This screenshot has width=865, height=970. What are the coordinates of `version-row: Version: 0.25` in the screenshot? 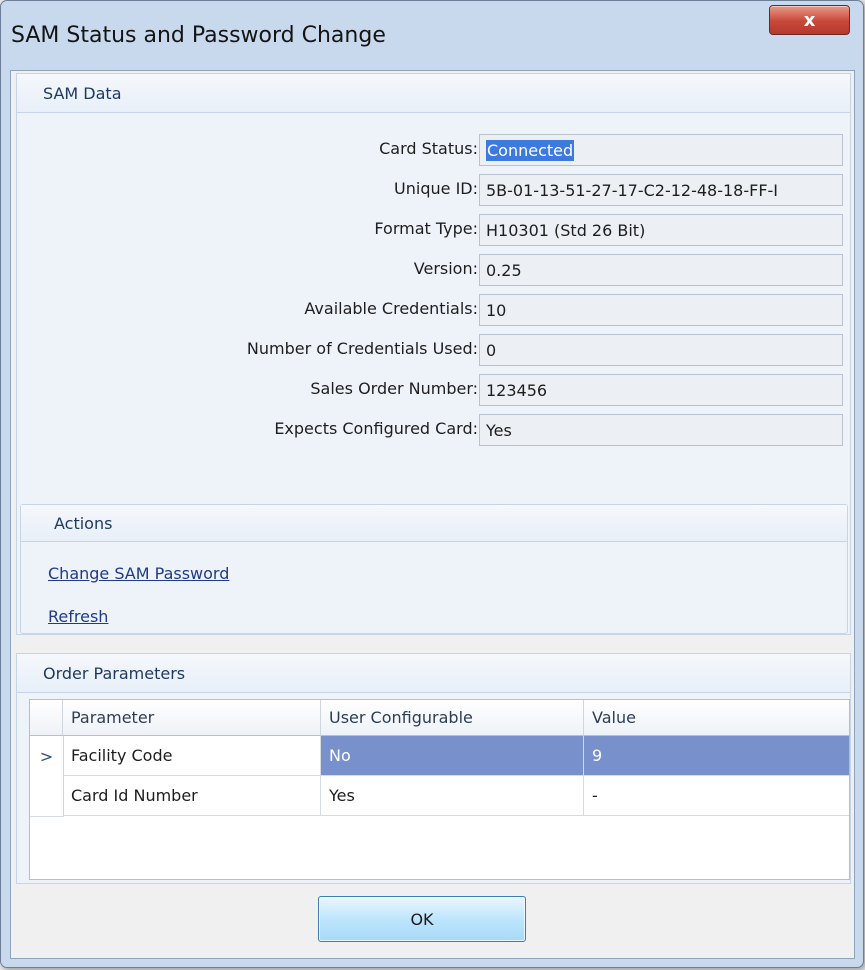 It's located at (433, 269).